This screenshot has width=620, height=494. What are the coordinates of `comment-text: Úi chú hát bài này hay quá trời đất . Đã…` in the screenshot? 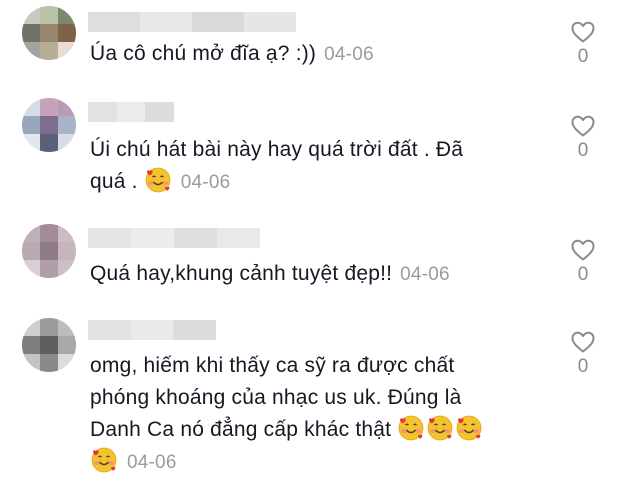 It's located at (315, 166).